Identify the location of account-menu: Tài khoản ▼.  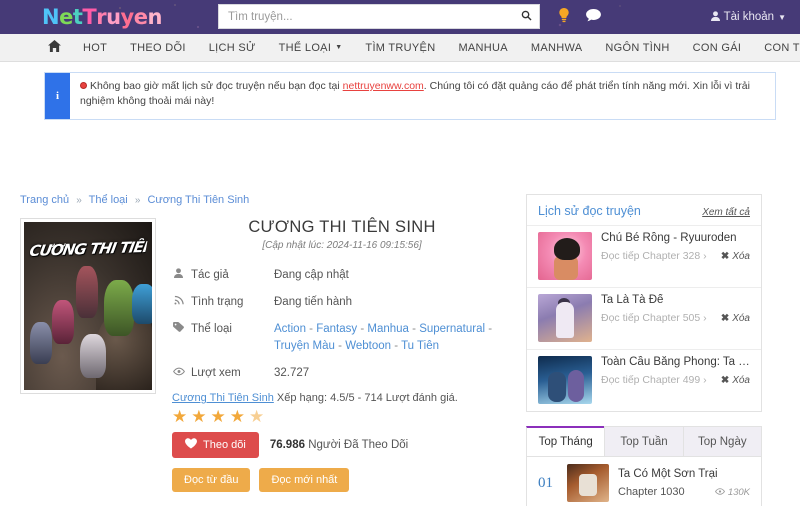
(748, 17).